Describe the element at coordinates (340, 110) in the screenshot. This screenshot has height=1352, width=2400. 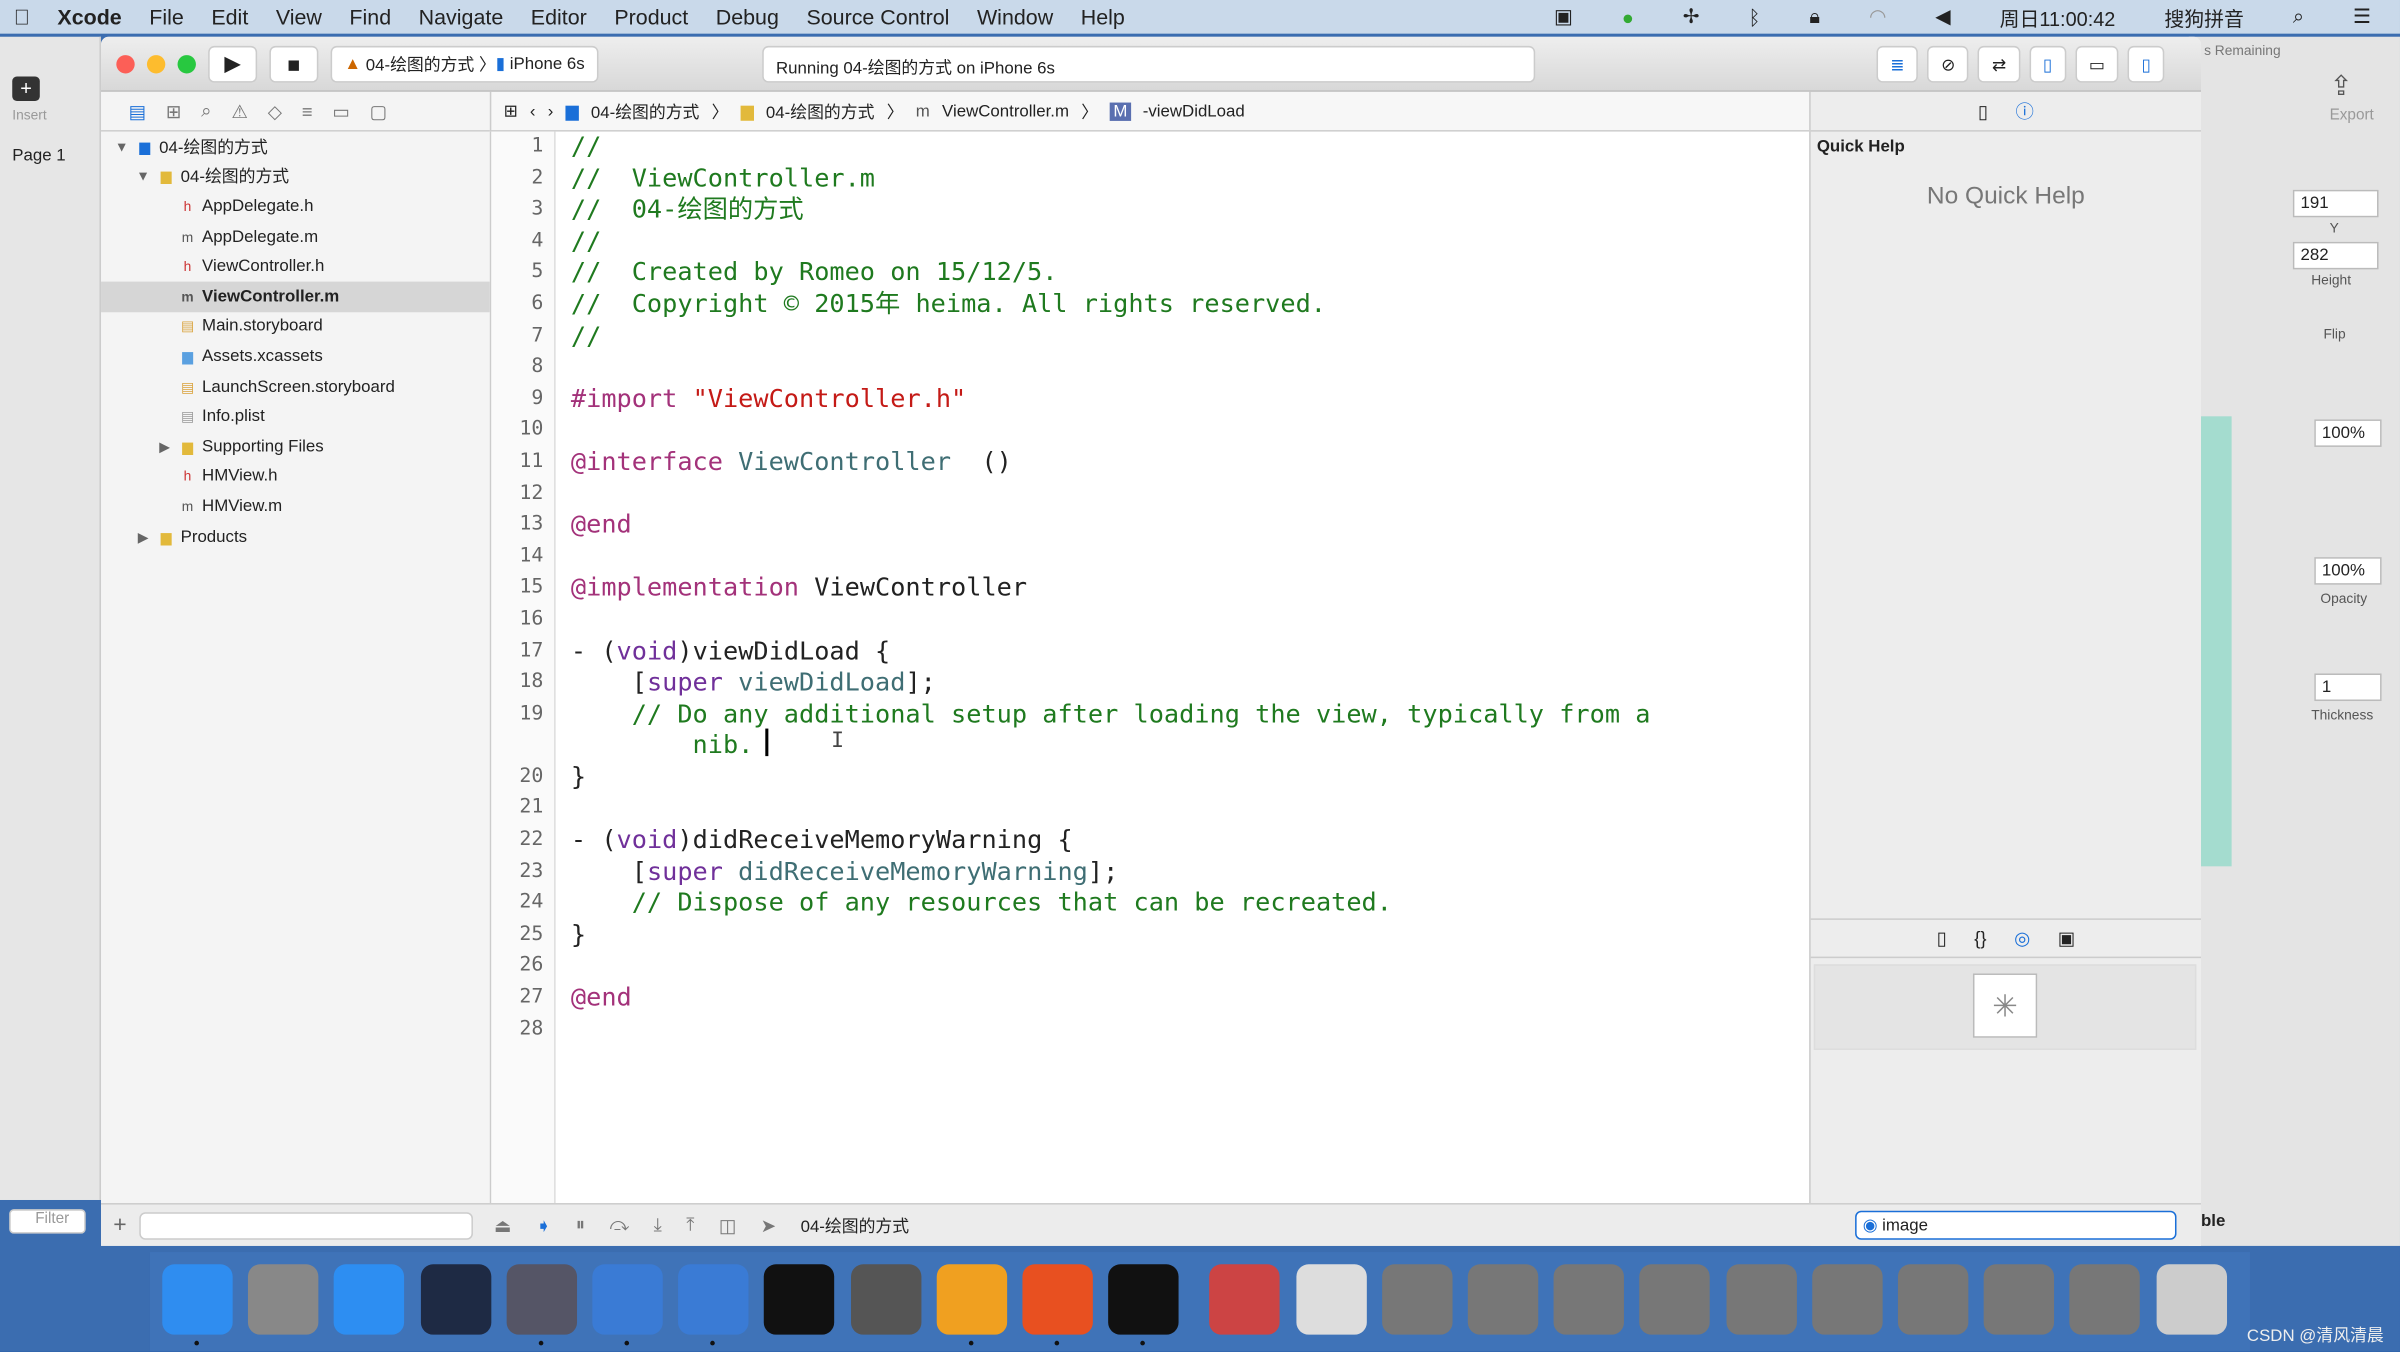
I see `breakpoint-tab-icon: ▭` at that location.